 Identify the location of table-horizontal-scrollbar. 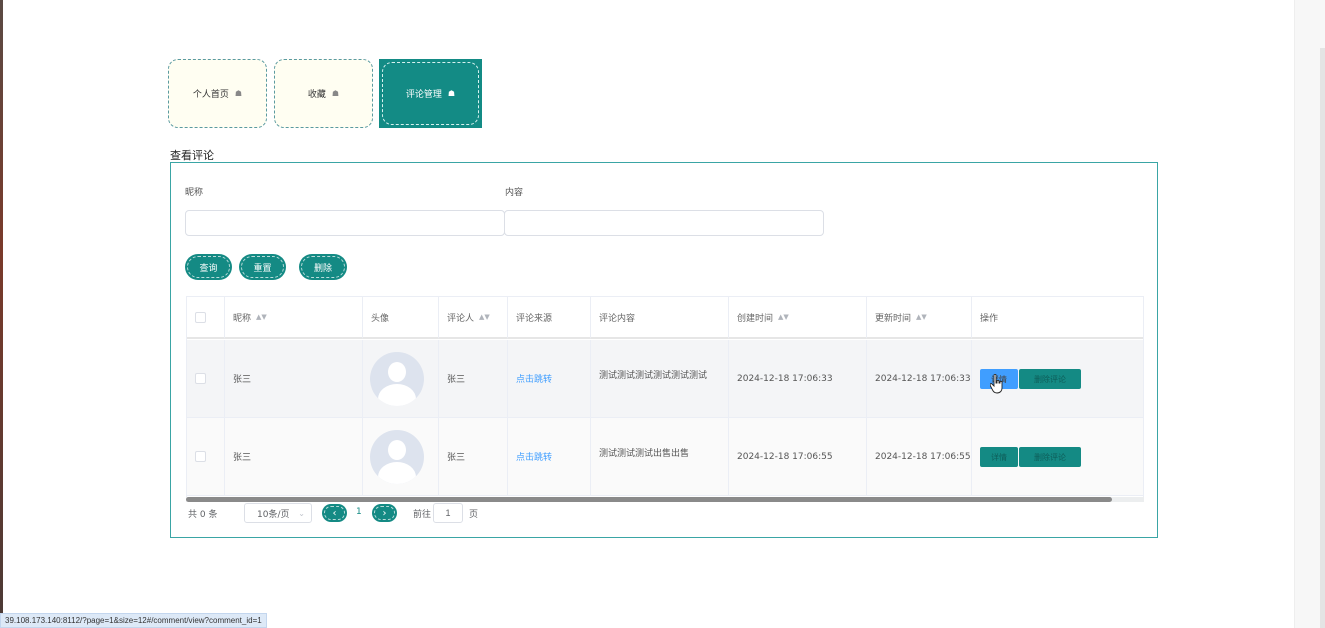
(665, 499).